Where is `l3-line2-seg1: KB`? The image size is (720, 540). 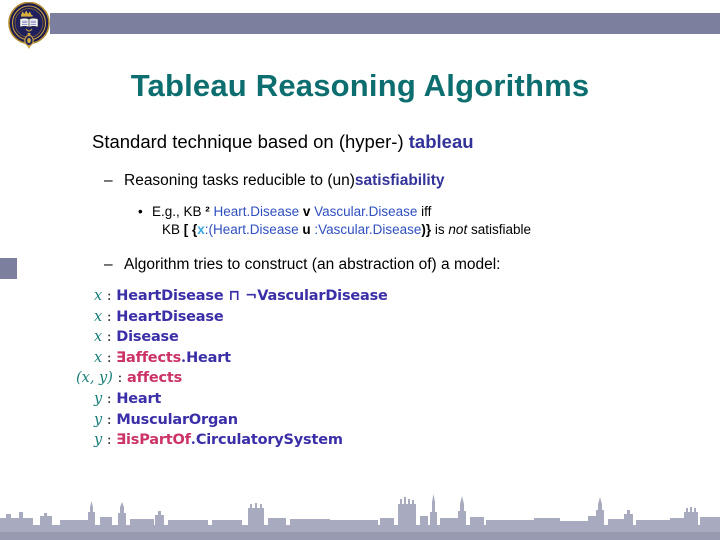
l3-line2-seg1: KB is located at coordinates (173, 229).